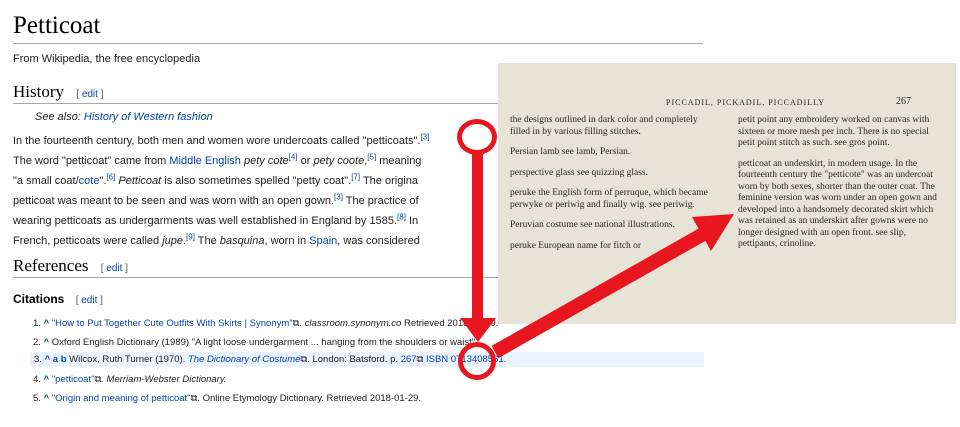  What do you see at coordinates (37, 323) in the screenshot?
I see `text: 1.` at bounding box center [37, 323].